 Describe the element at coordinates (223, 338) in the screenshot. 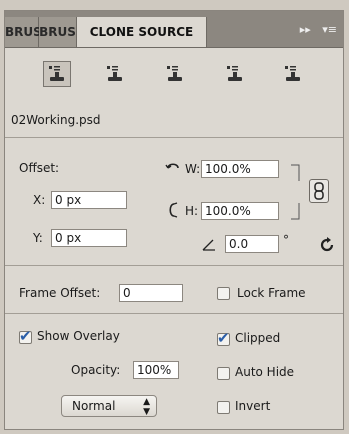

I see `clipped-checkbox` at that location.